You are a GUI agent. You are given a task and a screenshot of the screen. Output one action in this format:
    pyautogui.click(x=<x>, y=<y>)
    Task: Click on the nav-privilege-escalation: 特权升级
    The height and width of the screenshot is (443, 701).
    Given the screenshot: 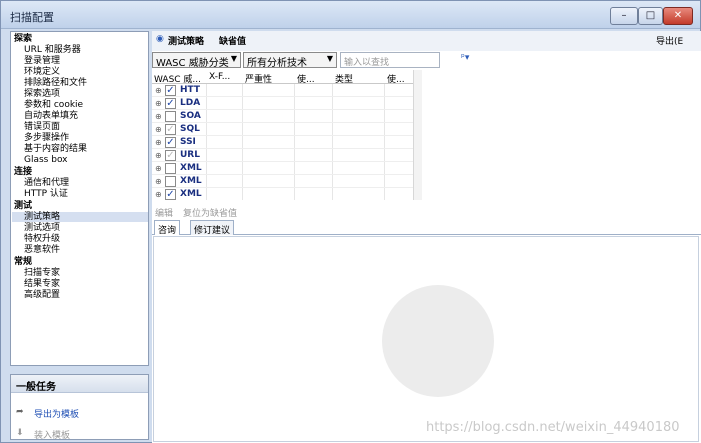 What is the action you would take?
    pyautogui.click(x=42, y=239)
    